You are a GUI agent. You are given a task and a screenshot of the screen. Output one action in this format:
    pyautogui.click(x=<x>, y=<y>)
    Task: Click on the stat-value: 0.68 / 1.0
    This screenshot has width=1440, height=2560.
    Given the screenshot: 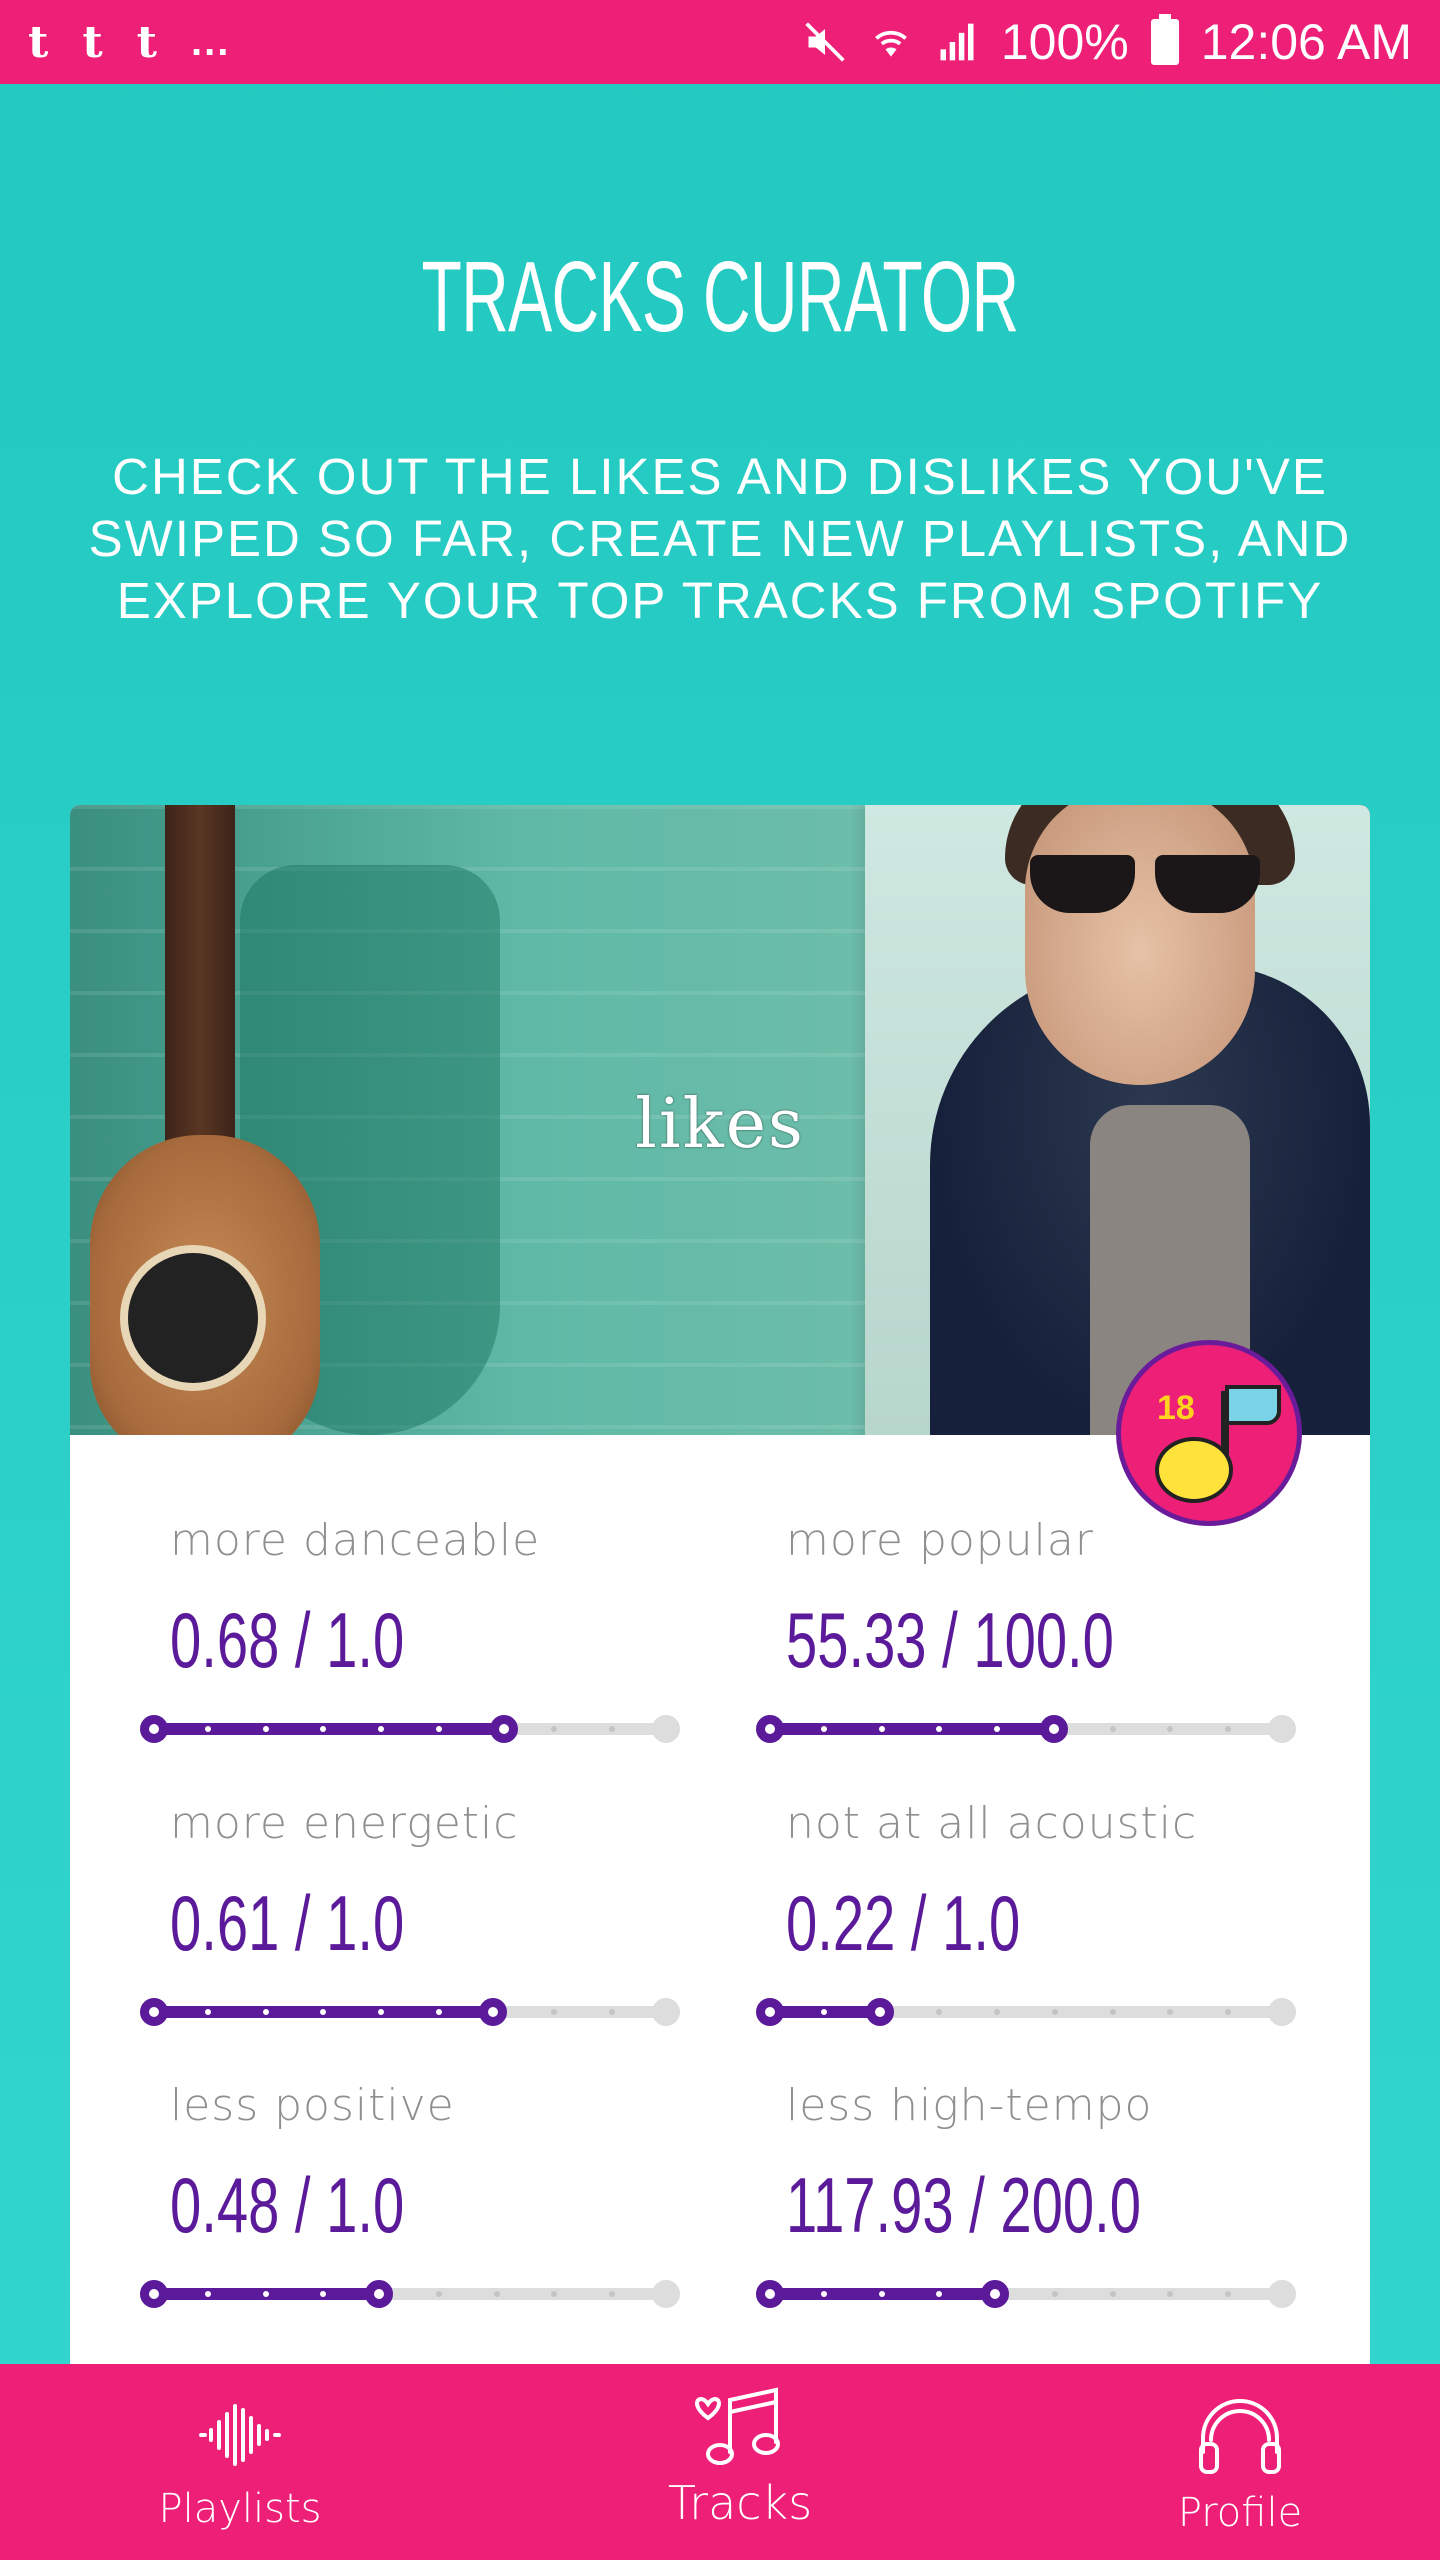 What is the action you would take?
    pyautogui.click(x=287, y=1640)
    